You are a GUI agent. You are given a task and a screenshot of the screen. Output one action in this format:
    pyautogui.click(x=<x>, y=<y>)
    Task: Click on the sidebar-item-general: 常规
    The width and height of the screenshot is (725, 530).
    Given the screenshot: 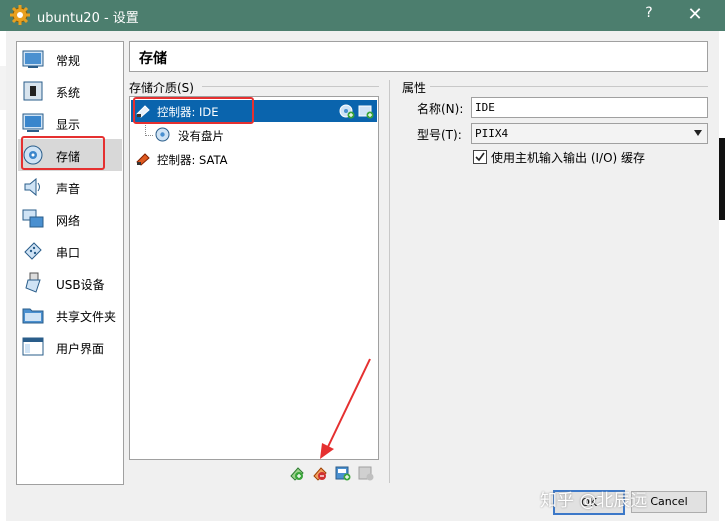 What is the action you would take?
    pyautogui.click(x=70, y=59)
    